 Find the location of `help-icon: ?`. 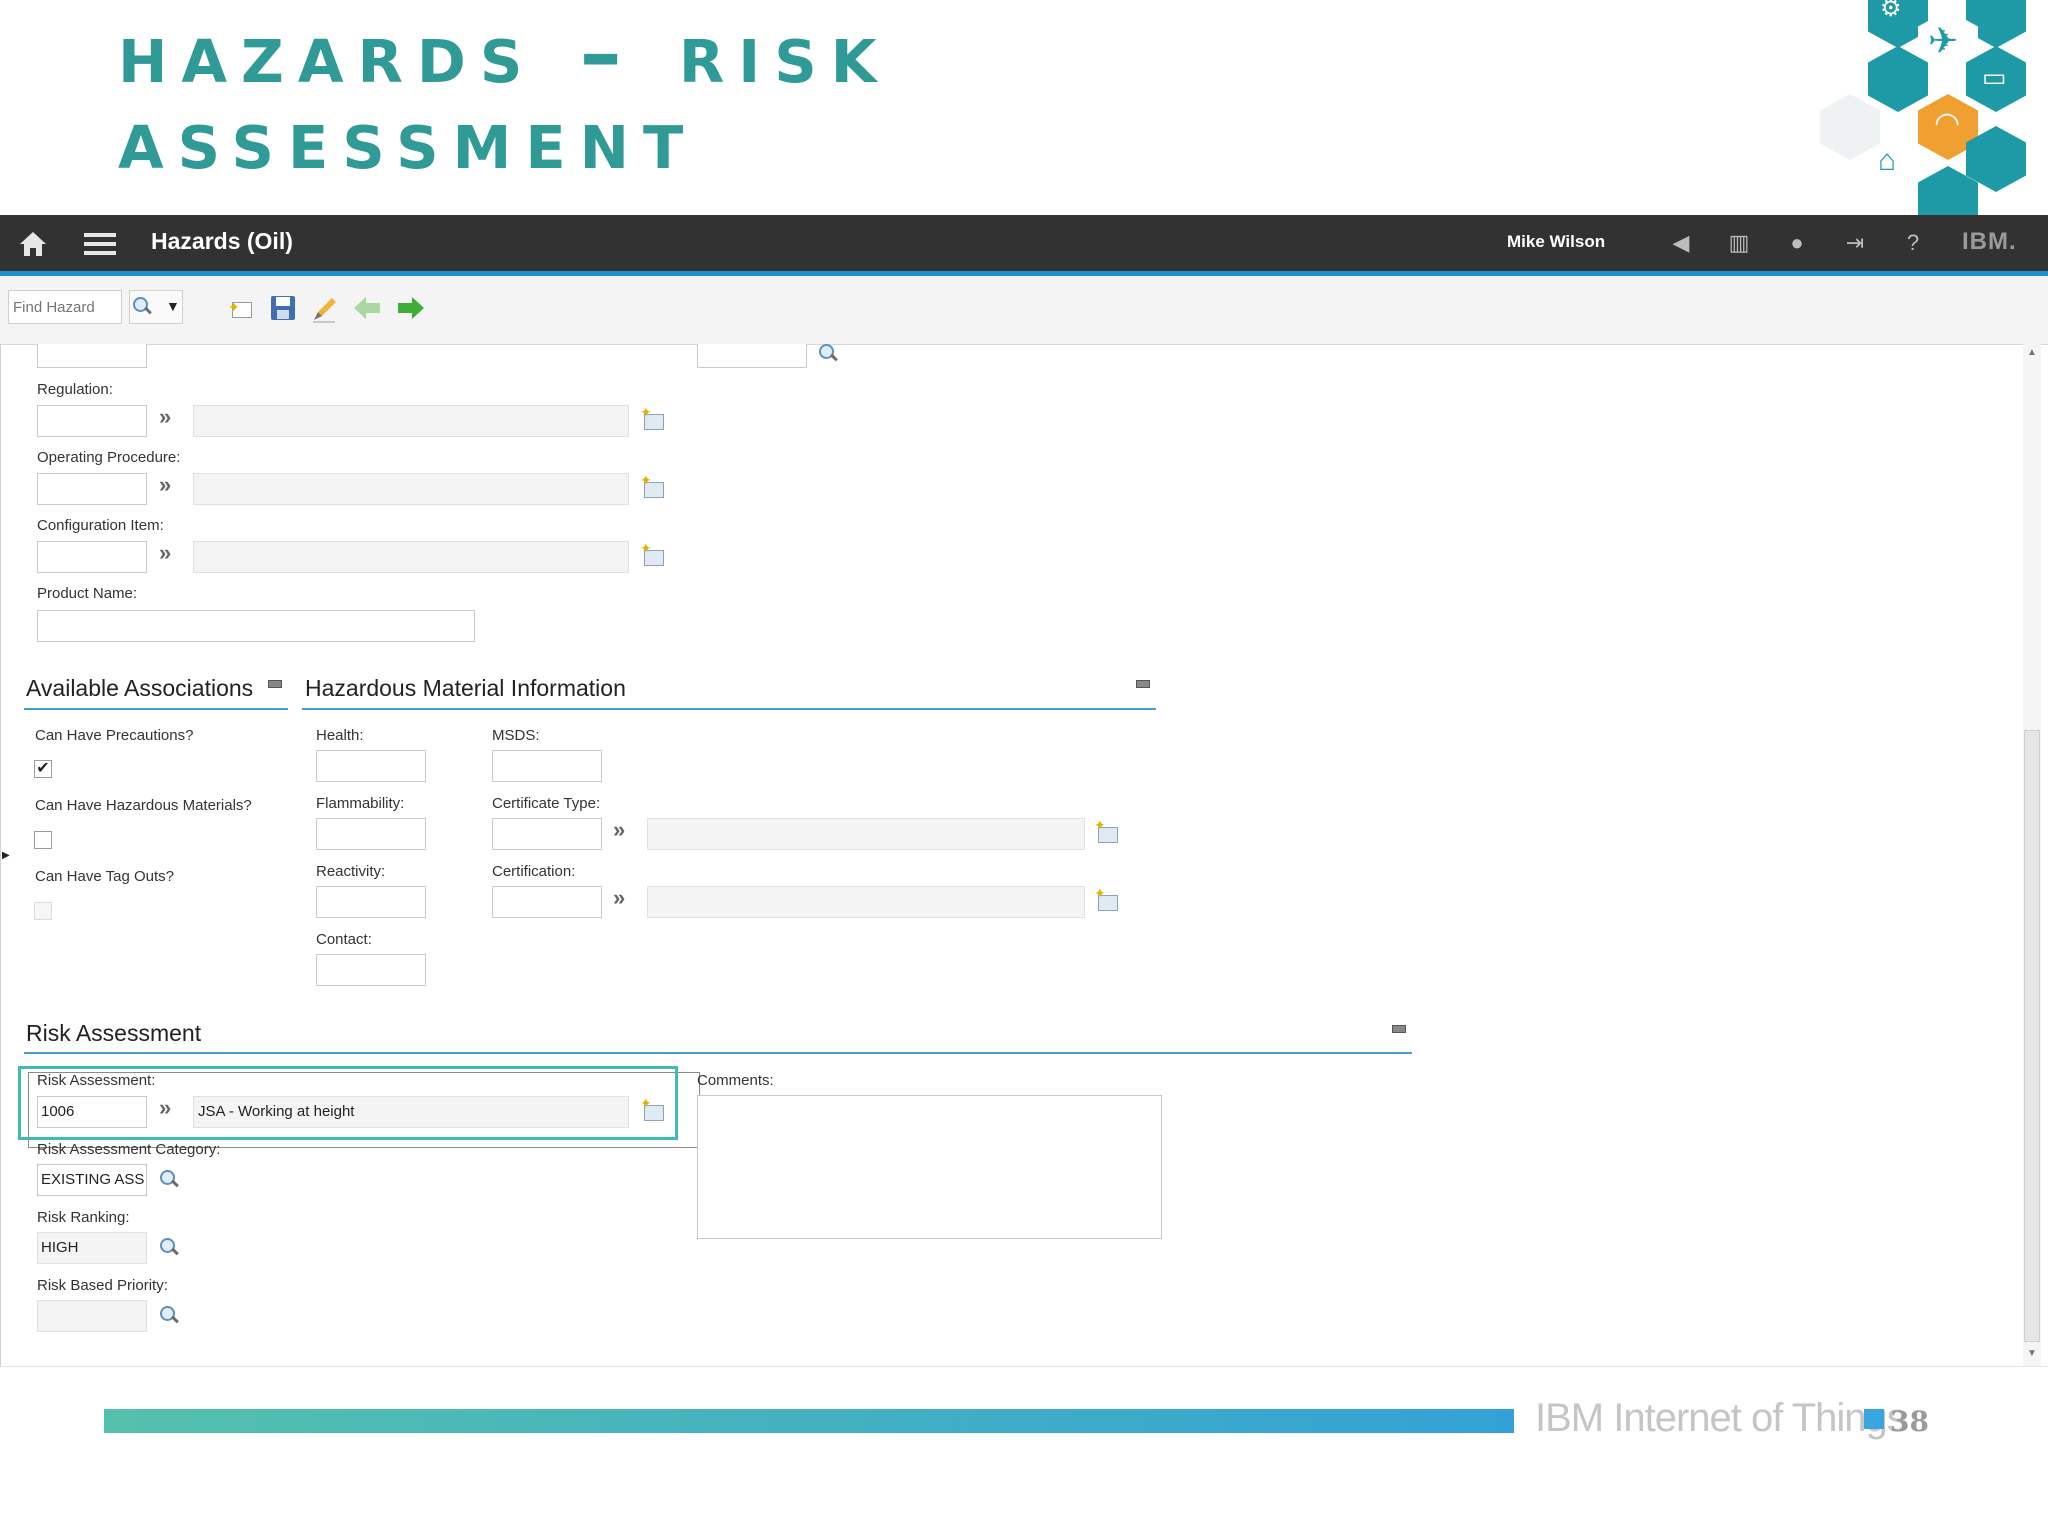

help-icon: ? is located at coordinates (1913, 243).